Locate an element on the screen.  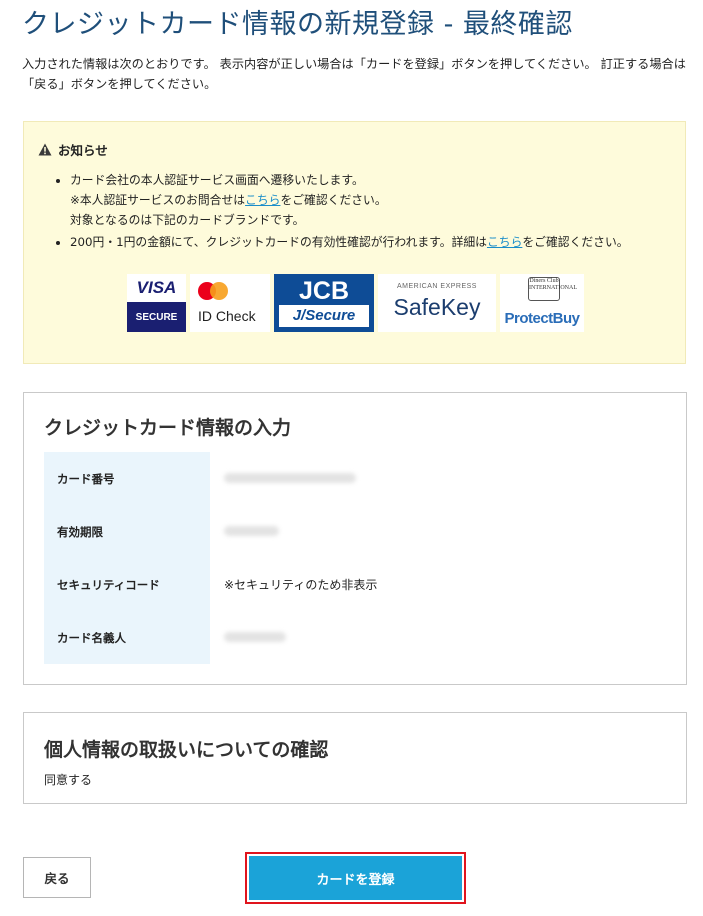
cardholder-label: カード名義人 is located at coordinates (127, 637).